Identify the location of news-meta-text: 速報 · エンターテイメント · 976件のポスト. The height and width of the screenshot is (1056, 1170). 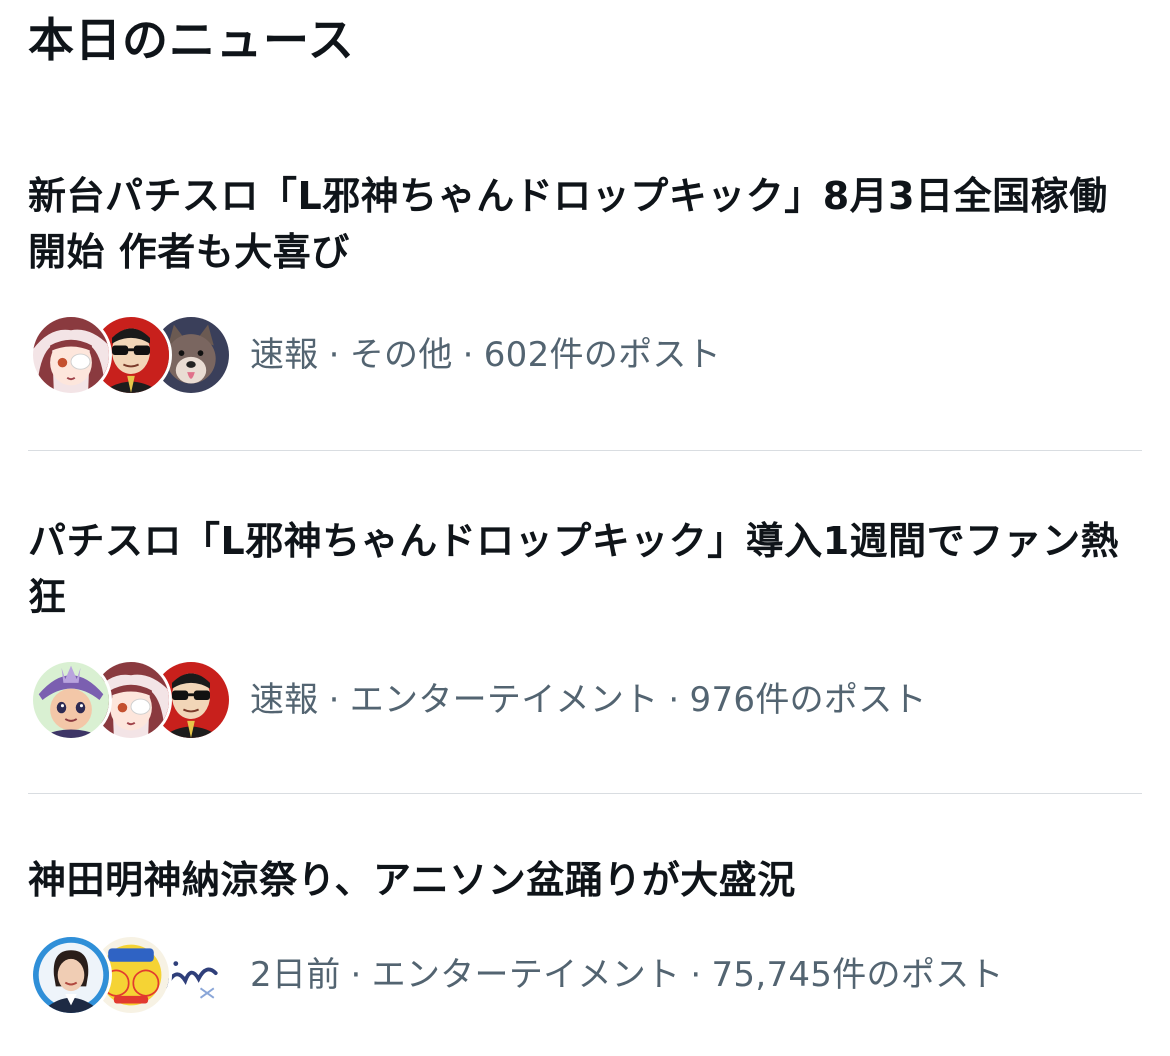
(588, 700).